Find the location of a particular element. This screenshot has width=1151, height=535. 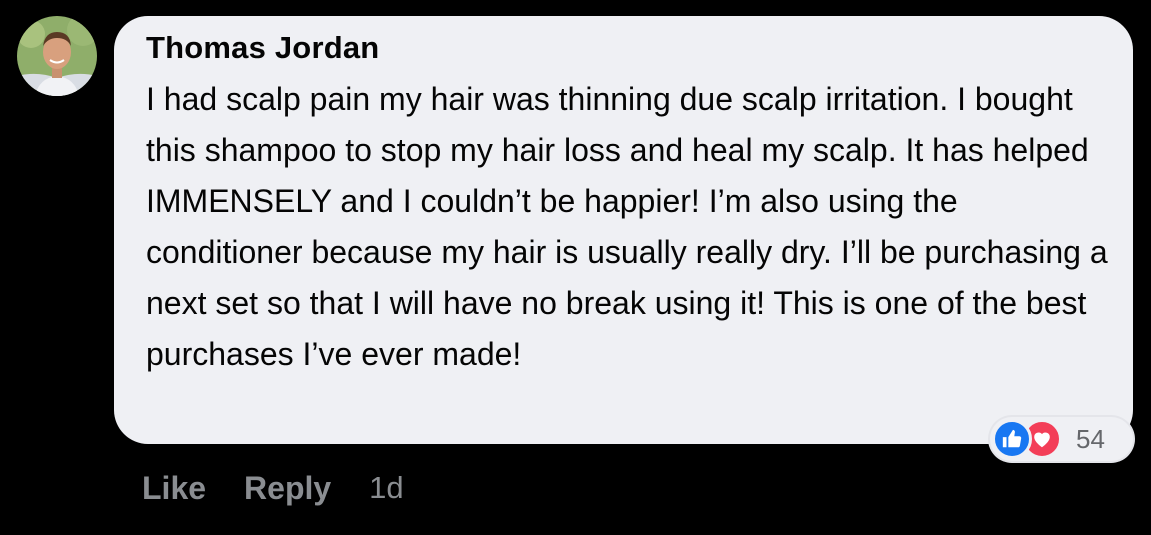

profile-photo-icon is located at coordinates (57, 56).